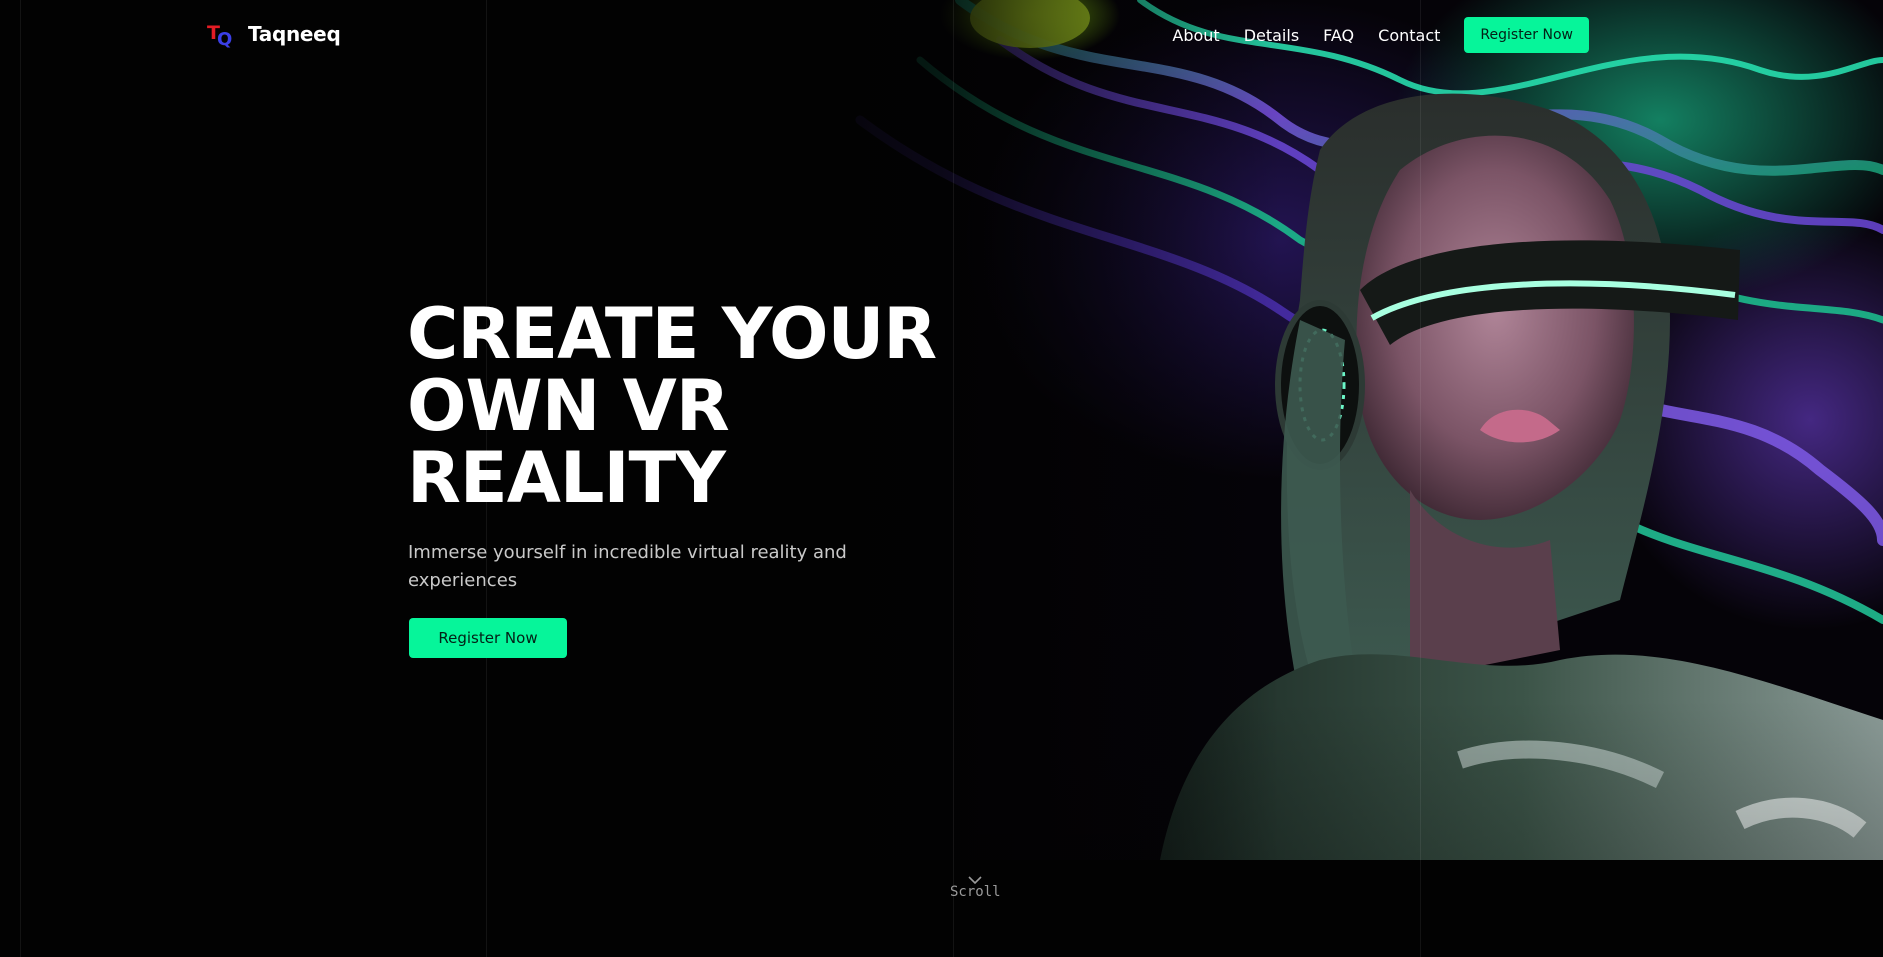 Image resolution: width=1883 pixels, height=957 pixels. What do you see at coordinates (975, 892) in the screenshot?
I see `scroll-label: Scroll` at bounding box center [975, 892].